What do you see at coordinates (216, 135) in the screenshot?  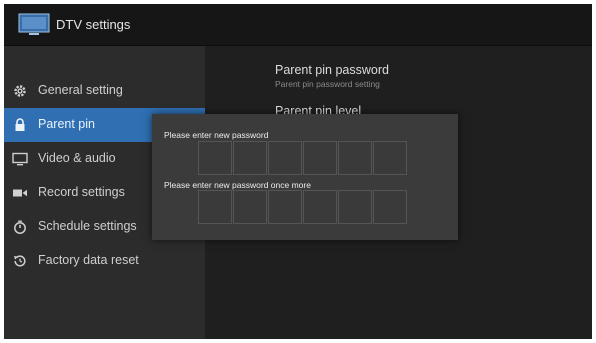 I see `new-password-label: Please enter new password` at bounding box center [216, 135].